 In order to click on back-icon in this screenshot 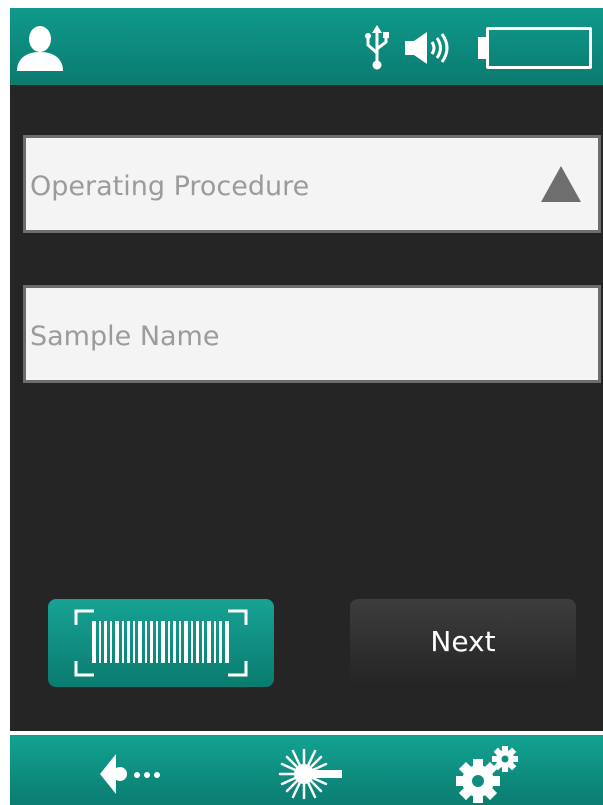, I will do `click(131, 774)`.